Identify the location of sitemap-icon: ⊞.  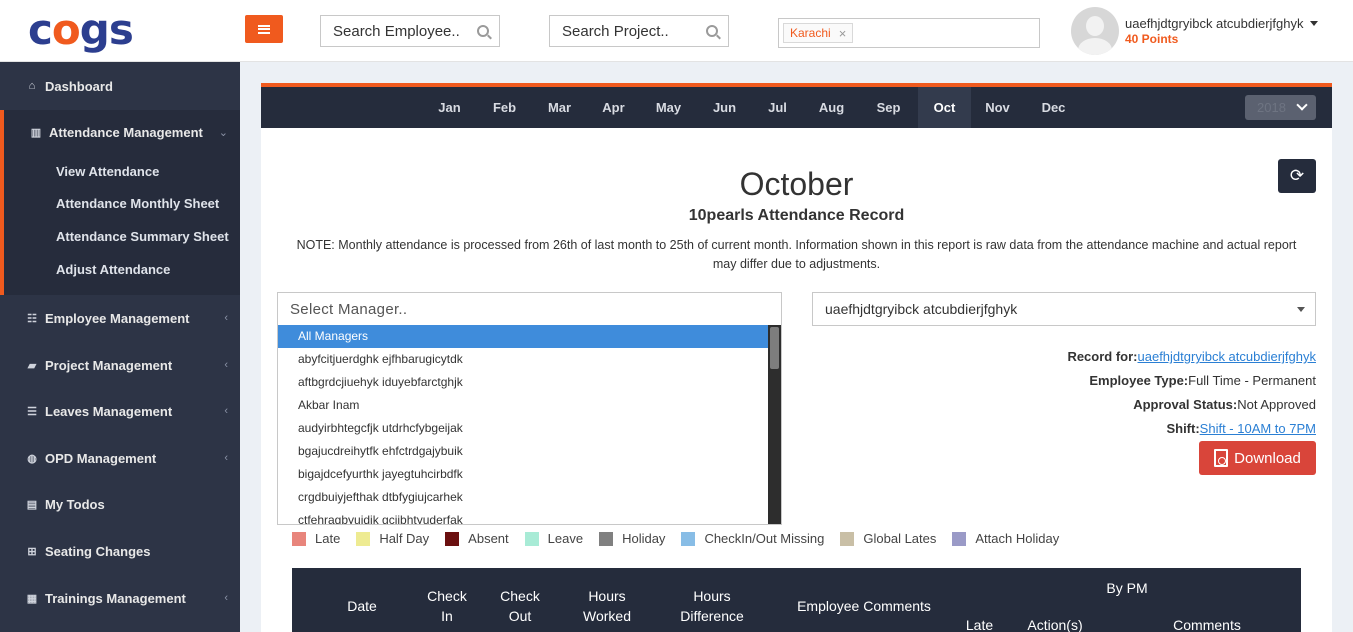
(32, 551).